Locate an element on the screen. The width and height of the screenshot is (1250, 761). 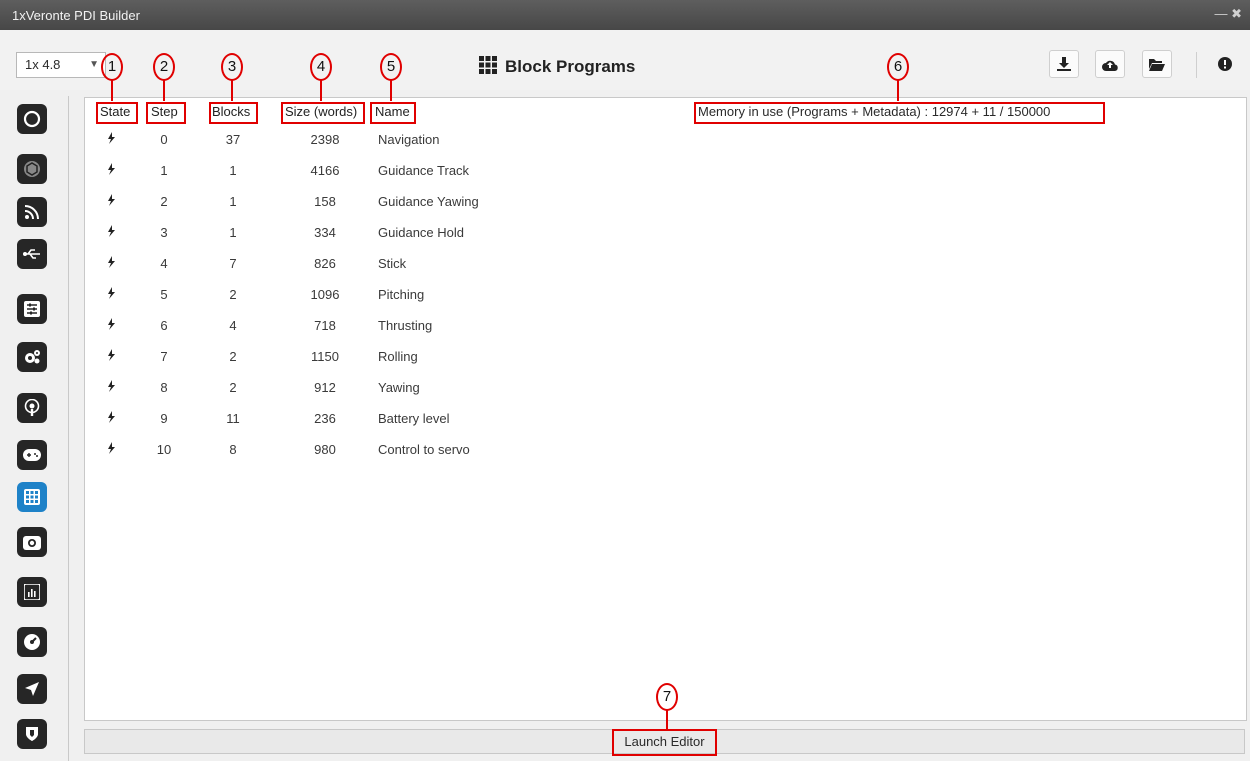
cell-step: 10 is located at coordinates (164, 449).